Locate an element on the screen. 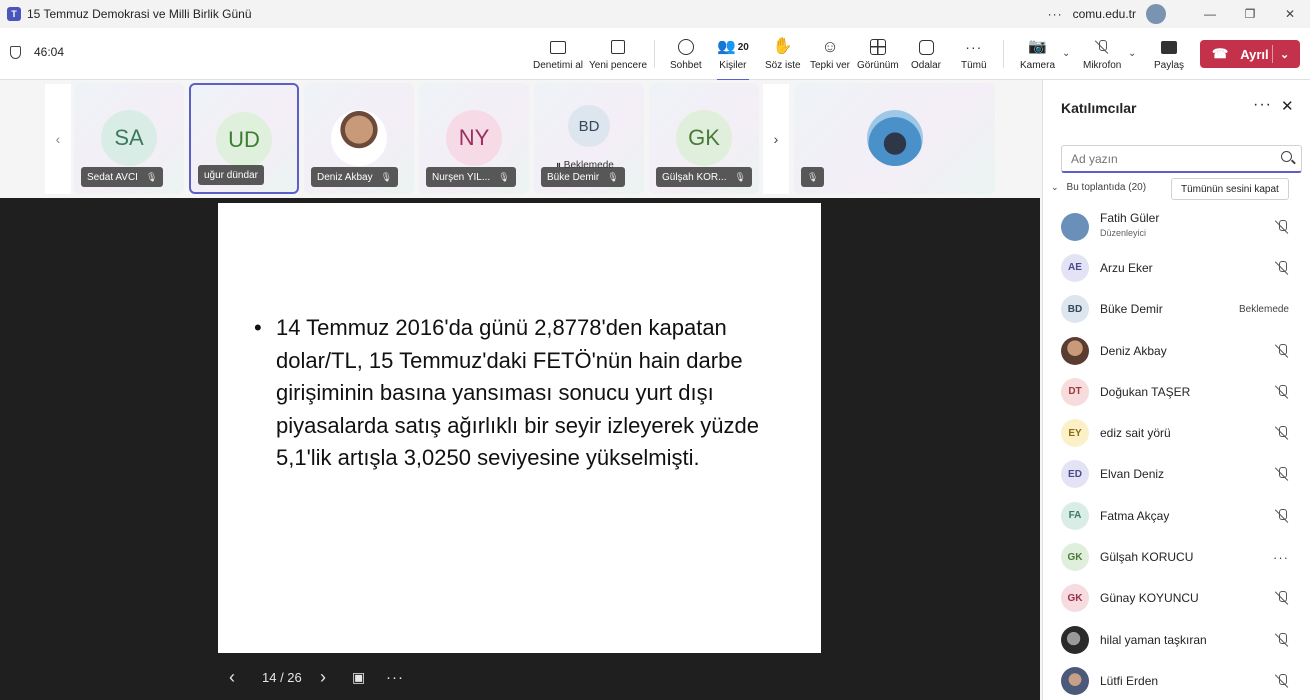  chat-icon is located at coordinates (685, 47).